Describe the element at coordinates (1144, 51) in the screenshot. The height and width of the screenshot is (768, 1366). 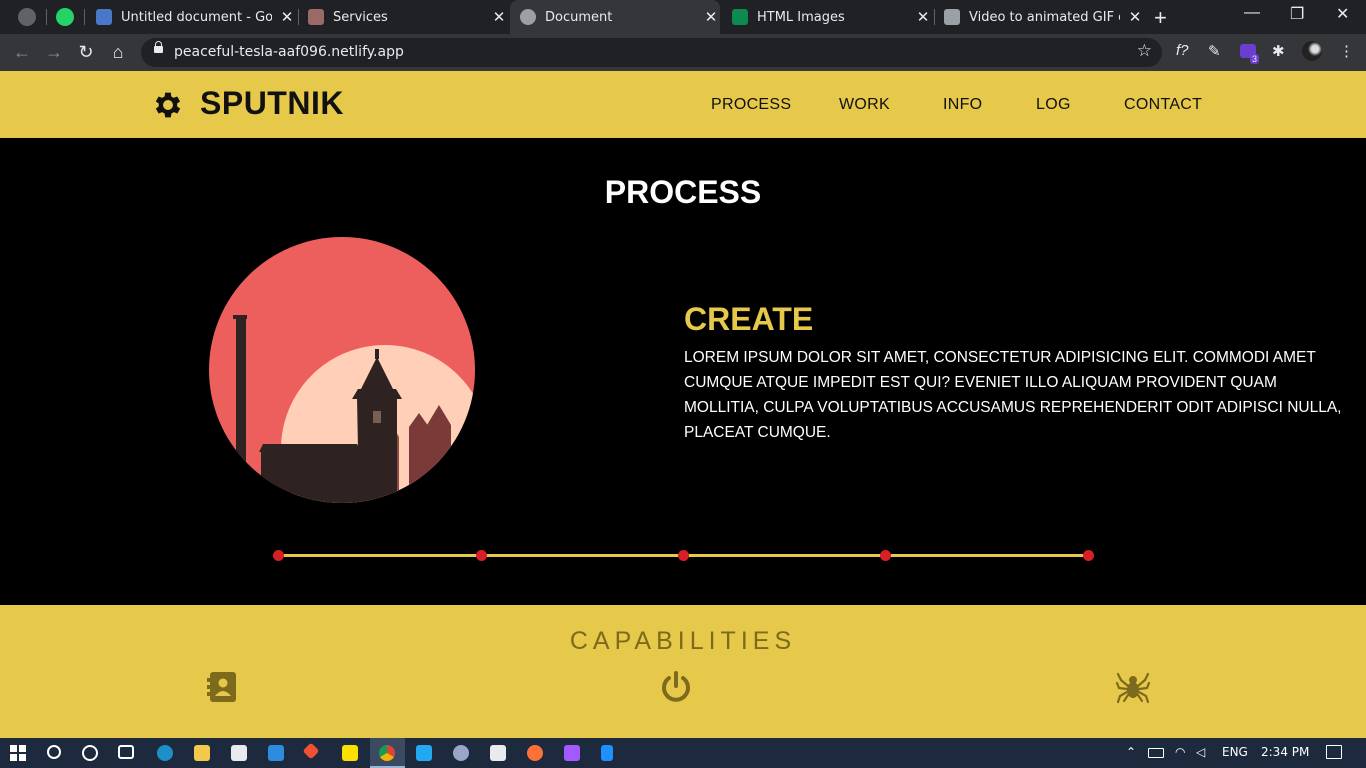
I see `bookmark-star-icon: ☆` at that location.